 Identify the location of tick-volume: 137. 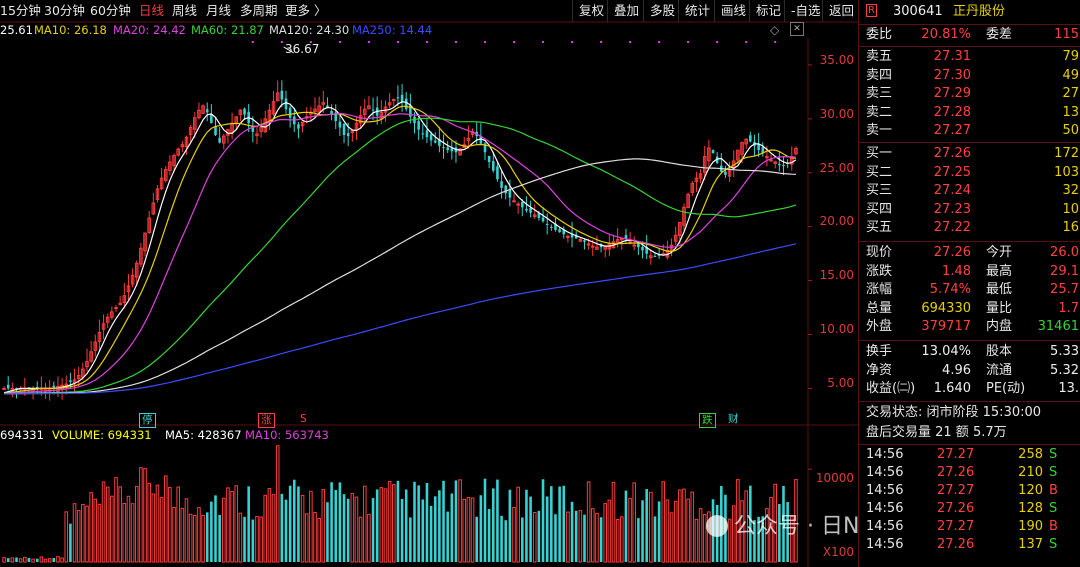
(1030, 544).